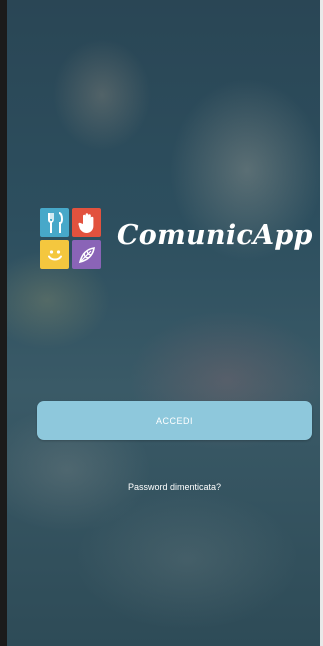 This screenshot has width=323, height=646. What do you see at coordinates (174, 487) in the screenshot?
I see `forgot-password-link: Password dimenticata?` at bounding box center [174, 487].